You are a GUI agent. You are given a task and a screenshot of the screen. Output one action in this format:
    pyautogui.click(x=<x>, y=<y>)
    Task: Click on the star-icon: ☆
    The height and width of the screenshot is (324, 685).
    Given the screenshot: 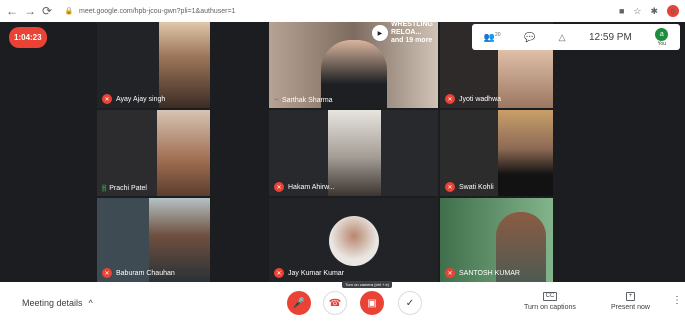 What is the action you would take?
    pyautogui.click(x=637, y=11)
    